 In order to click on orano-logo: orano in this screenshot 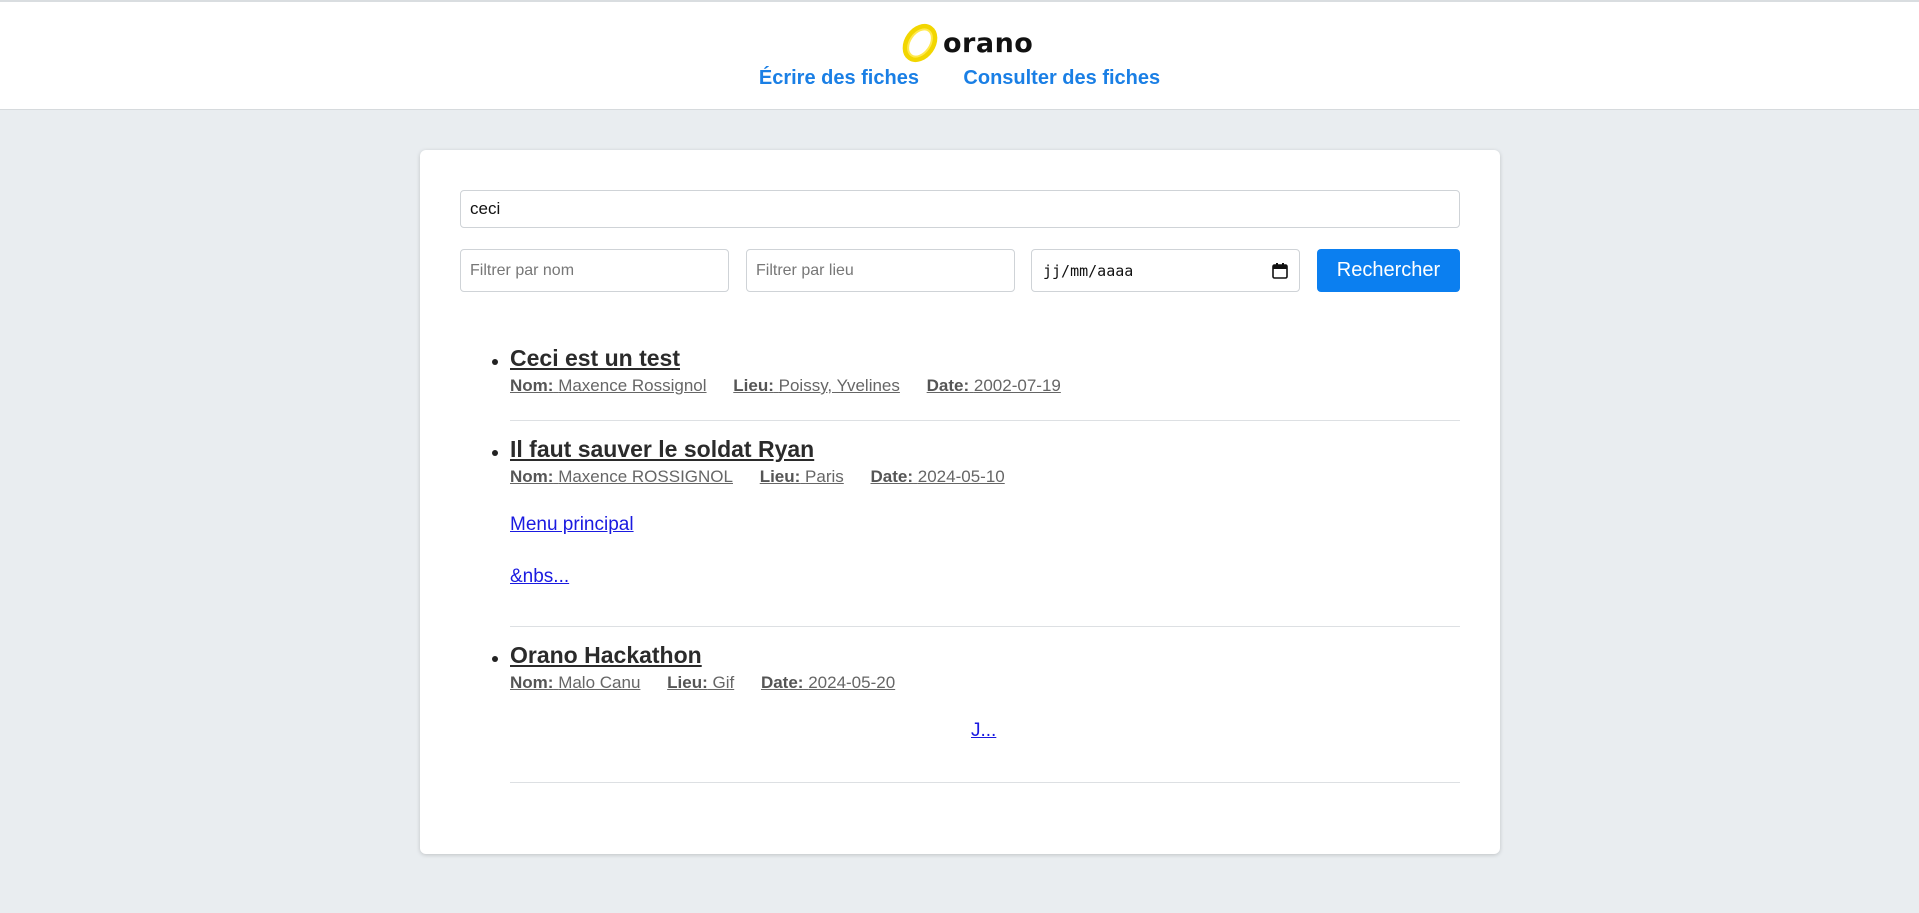, I will do `click(966, 43)`.